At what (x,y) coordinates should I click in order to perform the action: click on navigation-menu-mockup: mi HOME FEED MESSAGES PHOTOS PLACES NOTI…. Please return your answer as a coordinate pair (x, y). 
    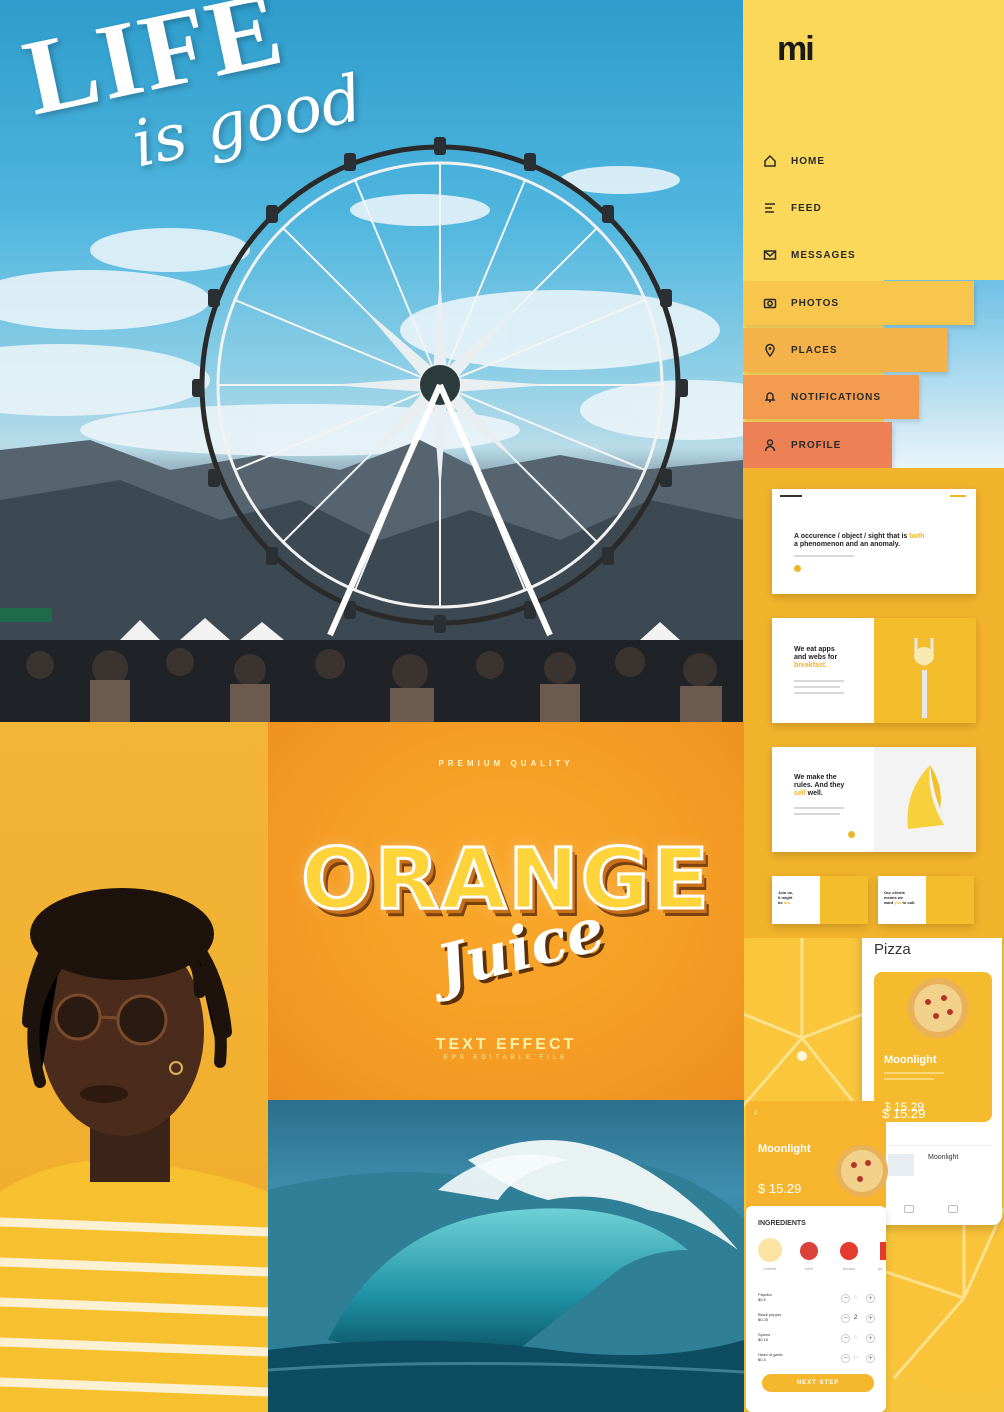
    Looking at the image, I should click on (873, 234).